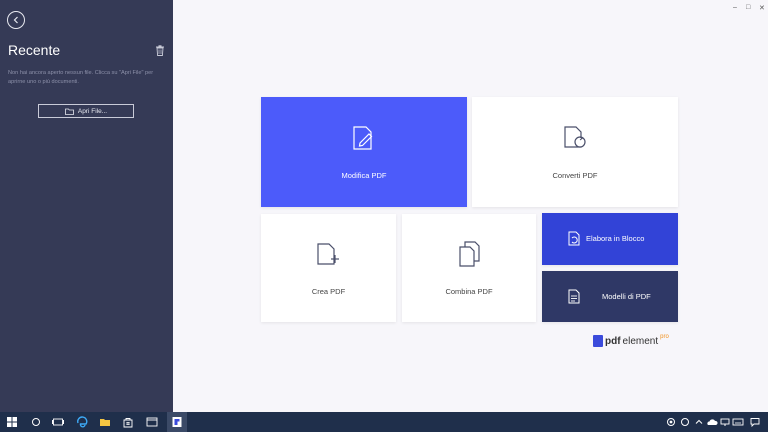 This screenshot has width=768, height=432. I want to click on batch-process-label: Elabora in Blocco, so click(615, 238).